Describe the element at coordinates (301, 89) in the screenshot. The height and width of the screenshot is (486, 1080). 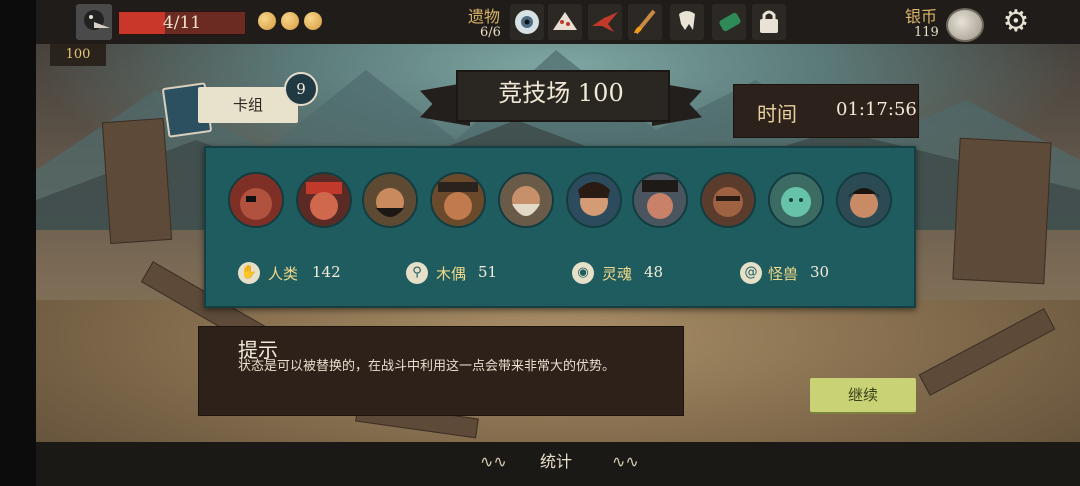
I see `deck-count-badge: 9` at that location.